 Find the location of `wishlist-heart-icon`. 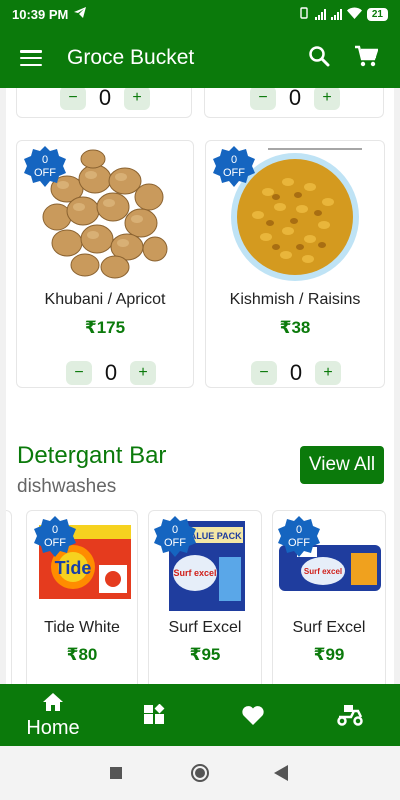

wishlist-heart-icon is located at coordinates (253, 718).